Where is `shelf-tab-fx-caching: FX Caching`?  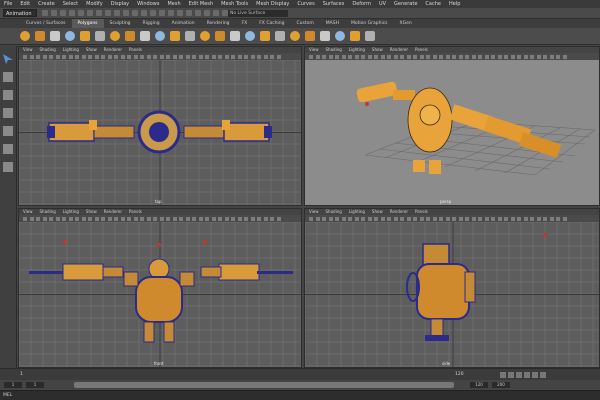 shelf-tab-fx-caching: FX Caching is located at coordinates (271, 23).